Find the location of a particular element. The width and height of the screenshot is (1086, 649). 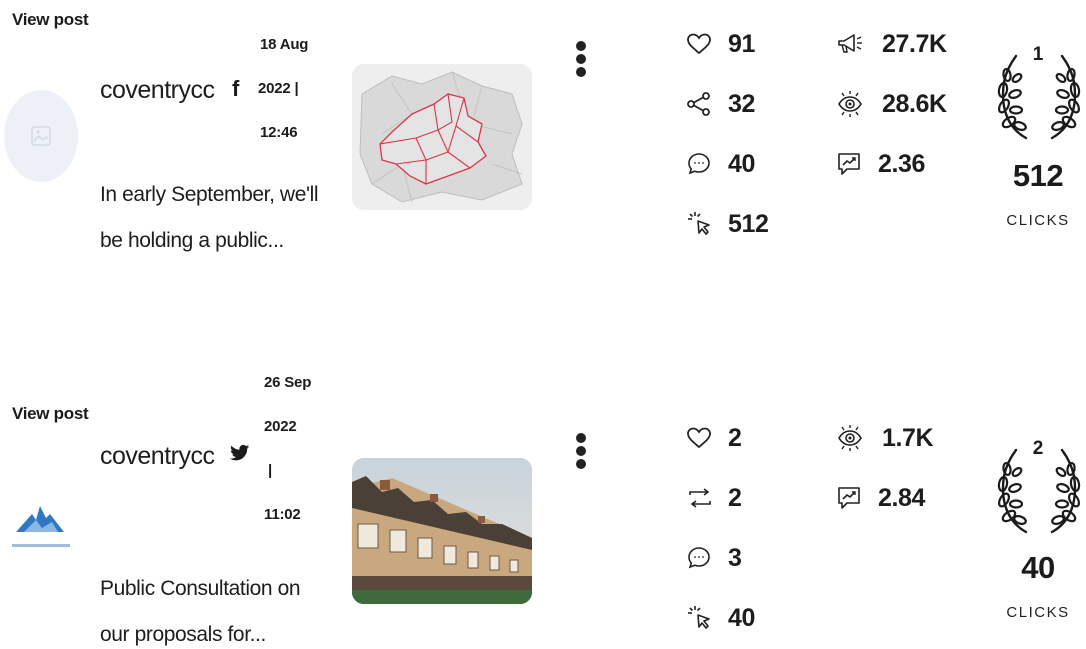

shares-count: 32 is located at coordinates (742, 103).